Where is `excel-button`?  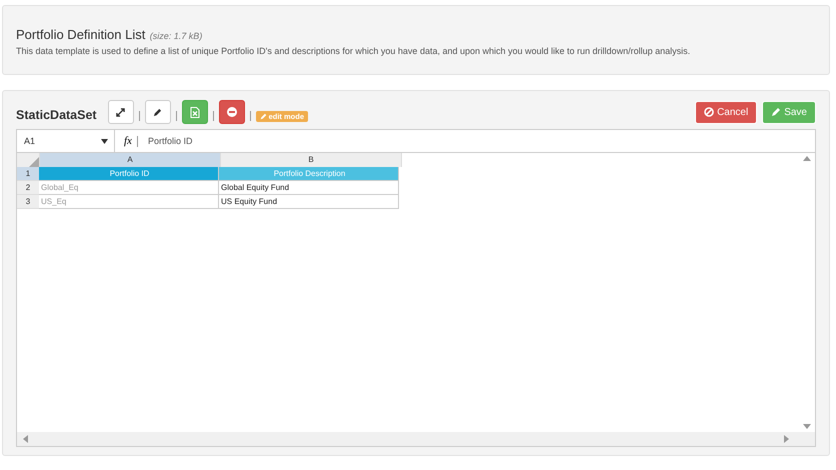 excel-button is located at coordinates (195, 112).